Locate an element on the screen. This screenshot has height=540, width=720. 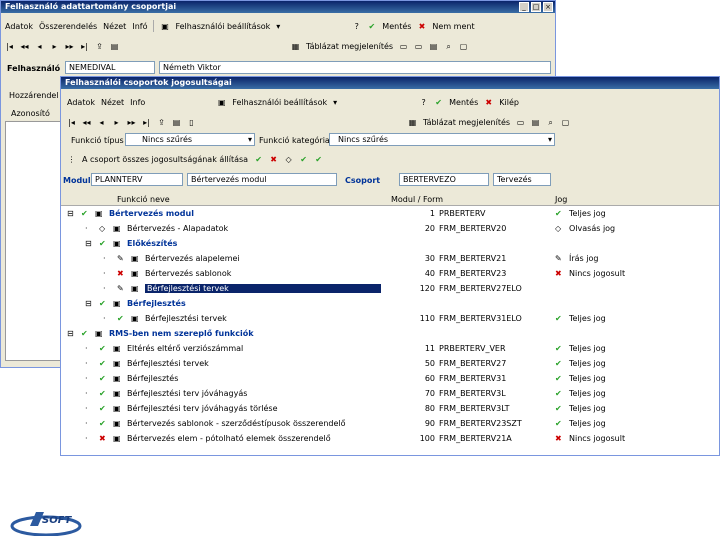
maximize-icon: □ is located at coordinates (536, 7).